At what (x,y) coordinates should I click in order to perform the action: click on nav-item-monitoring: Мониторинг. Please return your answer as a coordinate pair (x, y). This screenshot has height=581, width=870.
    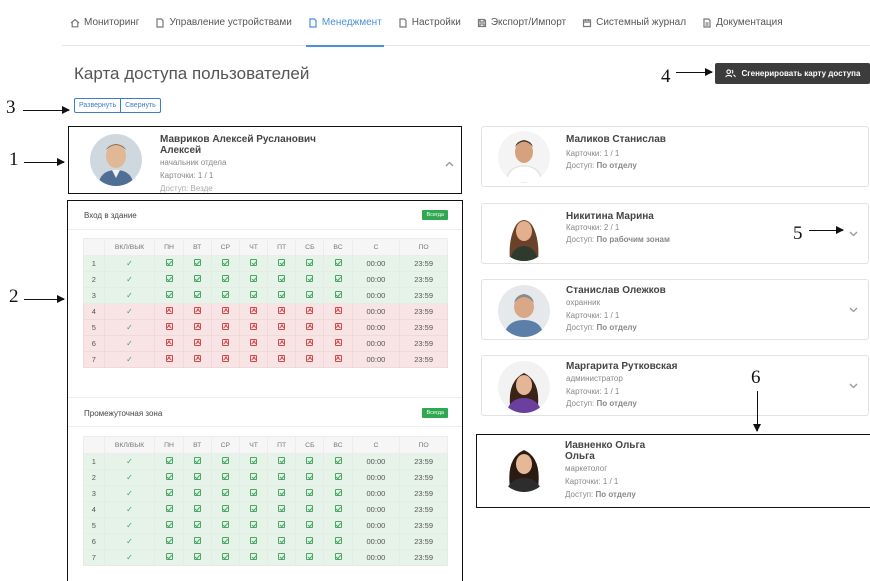
    Looking at the image, I should click on (104, 23).